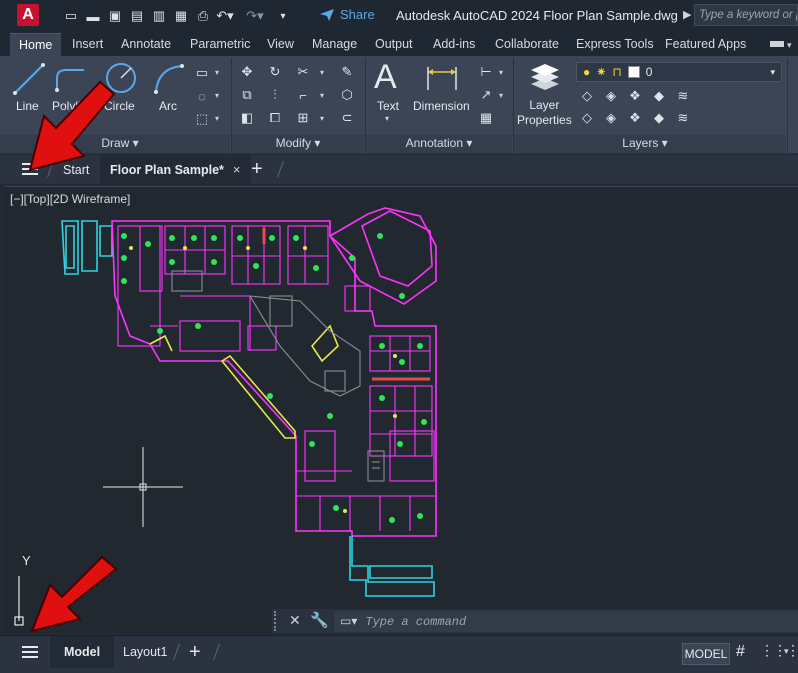  Describe the element at coordinates (615, 44) in the screenshot. I see `tab-express-tools: Express Tools` at that location.